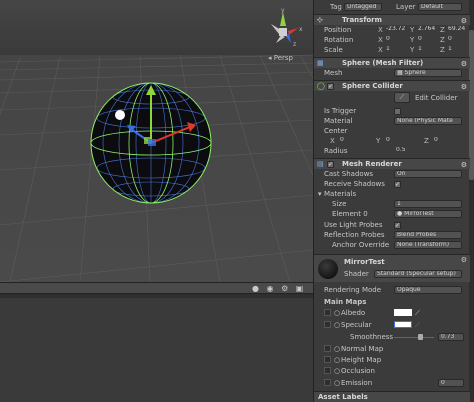  I want to click on position-x-field: -23.72, so click(396, 30).